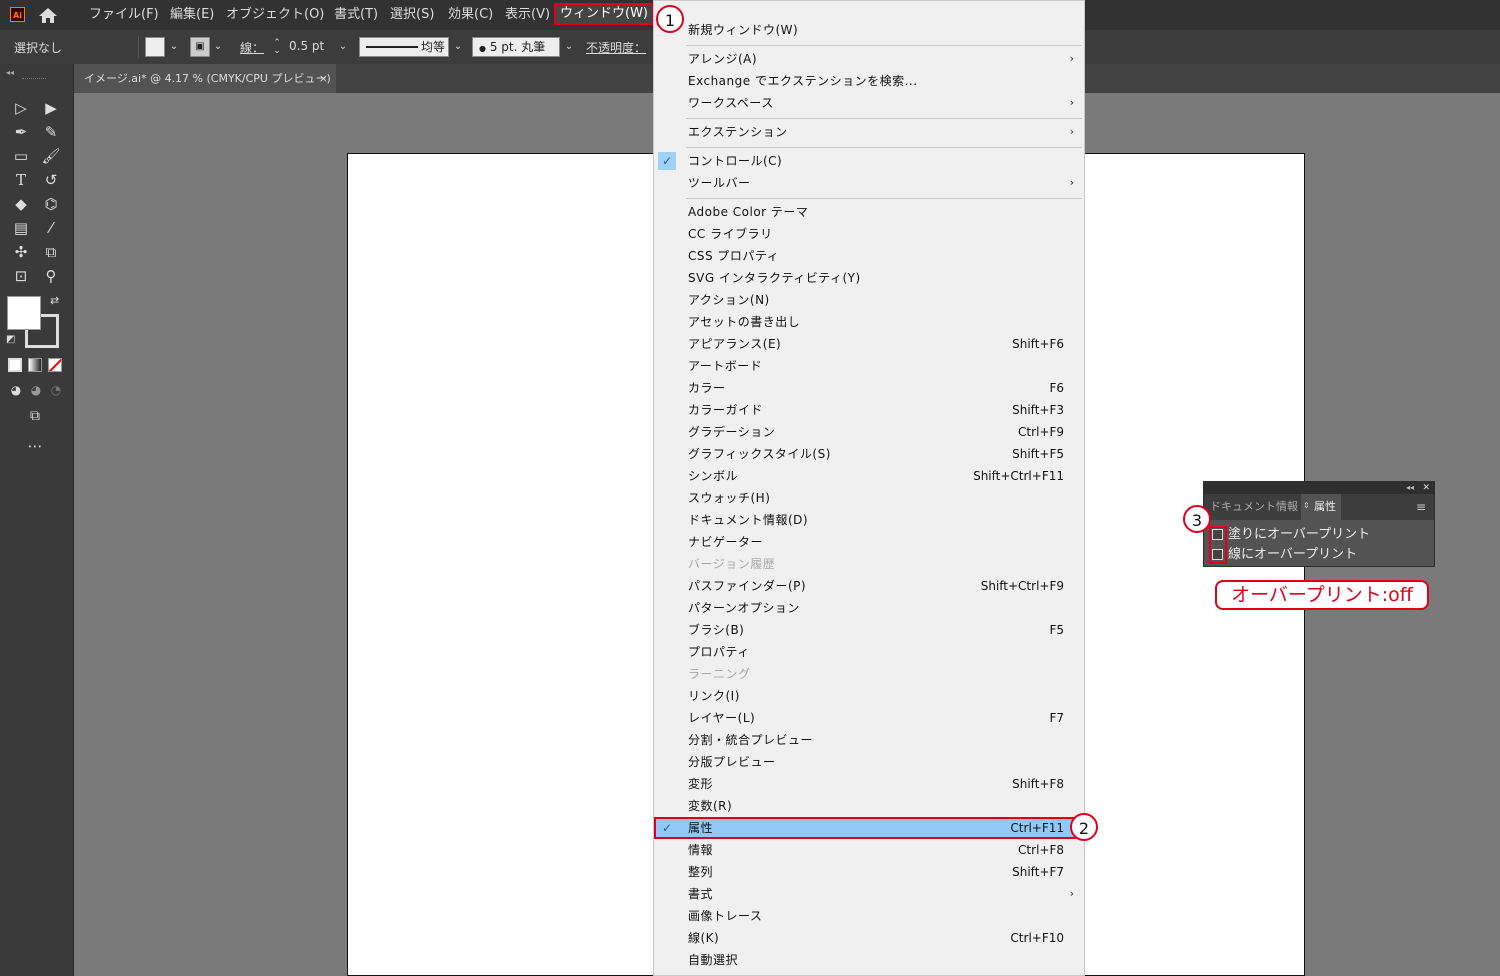  What do you see at coordinates (869, 696) in the screenshot?
I see `menu-item: リンク(I)` at bounding box center [869, 696].